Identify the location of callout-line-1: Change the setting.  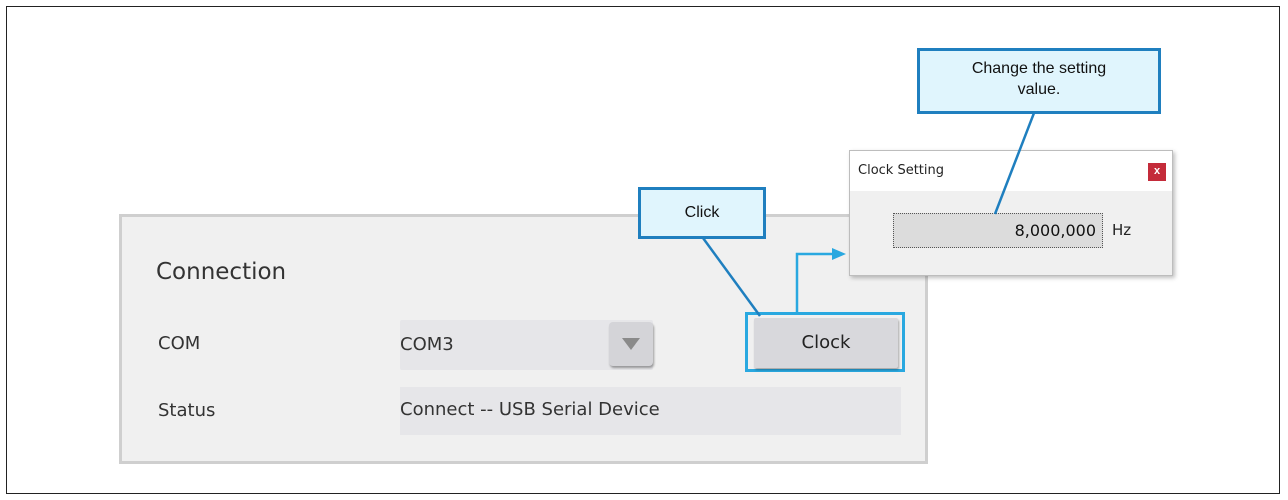
(1039, 68).